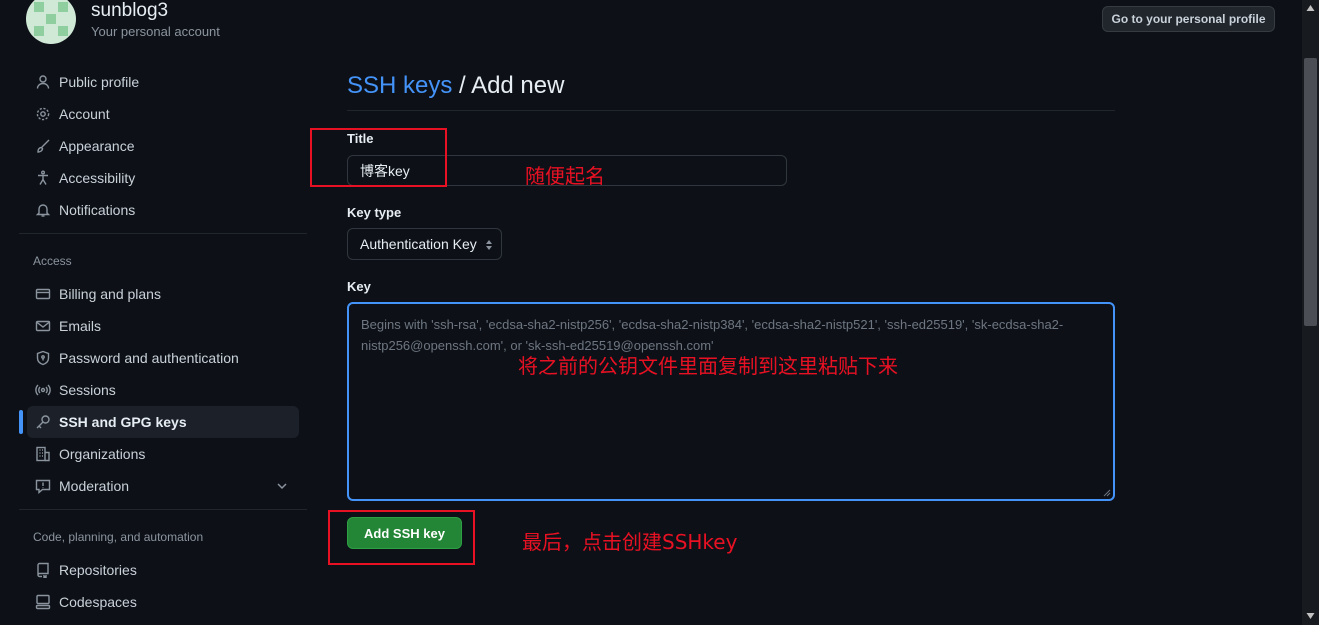  What do you see at coordinates (378, 157) in the screenshot?
I see `annotation-box-title` at bounding box center [378, 157].